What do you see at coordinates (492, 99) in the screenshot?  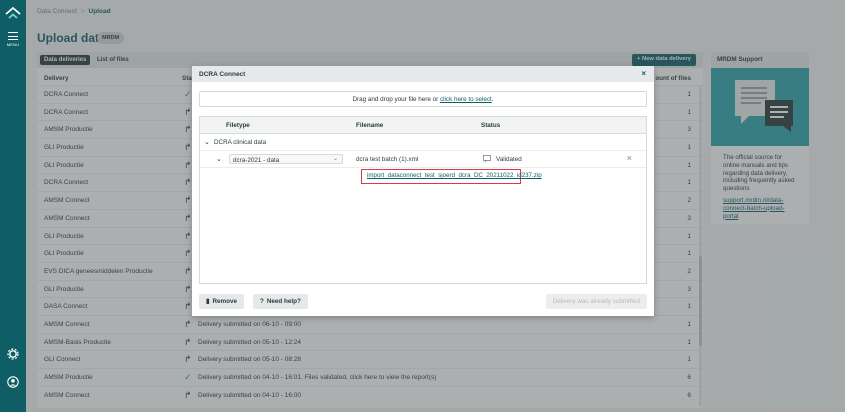 I see `dropzone-end: .` at bounding box center [492, 99].